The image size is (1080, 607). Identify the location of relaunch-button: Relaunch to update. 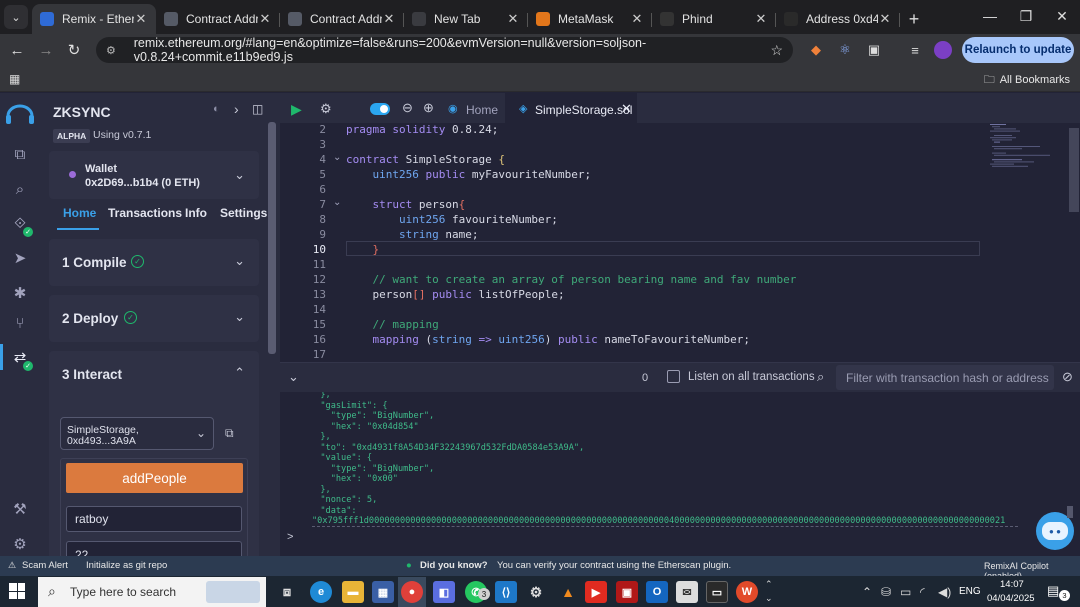
(1018, 50).